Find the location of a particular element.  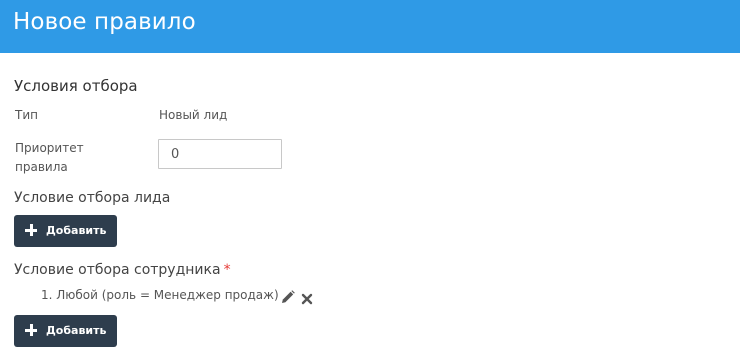

employee-condition-title: Условие отбора сотрудника * is located at coordinates (122, 270).